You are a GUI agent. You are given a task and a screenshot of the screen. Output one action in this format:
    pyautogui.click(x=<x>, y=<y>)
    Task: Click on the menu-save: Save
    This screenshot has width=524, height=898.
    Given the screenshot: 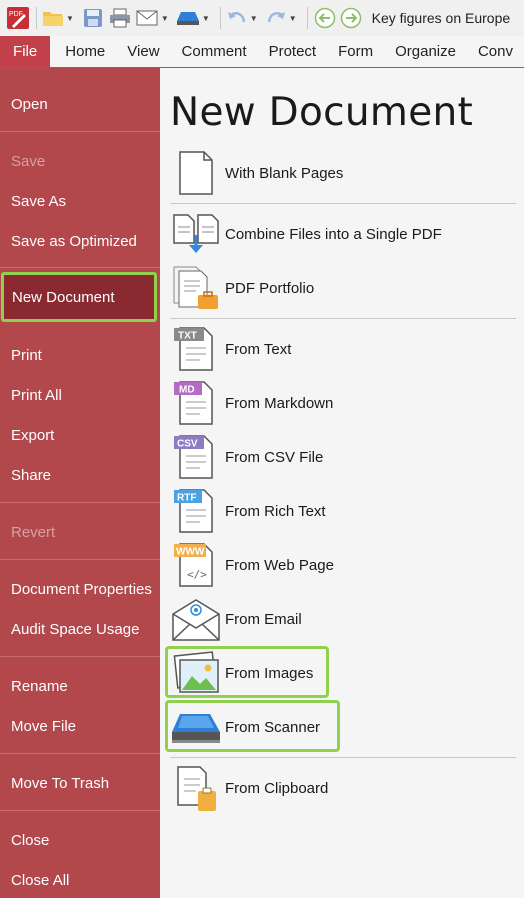 What is the action you would take?
    pyautogui.click(x=28, y=161)
    